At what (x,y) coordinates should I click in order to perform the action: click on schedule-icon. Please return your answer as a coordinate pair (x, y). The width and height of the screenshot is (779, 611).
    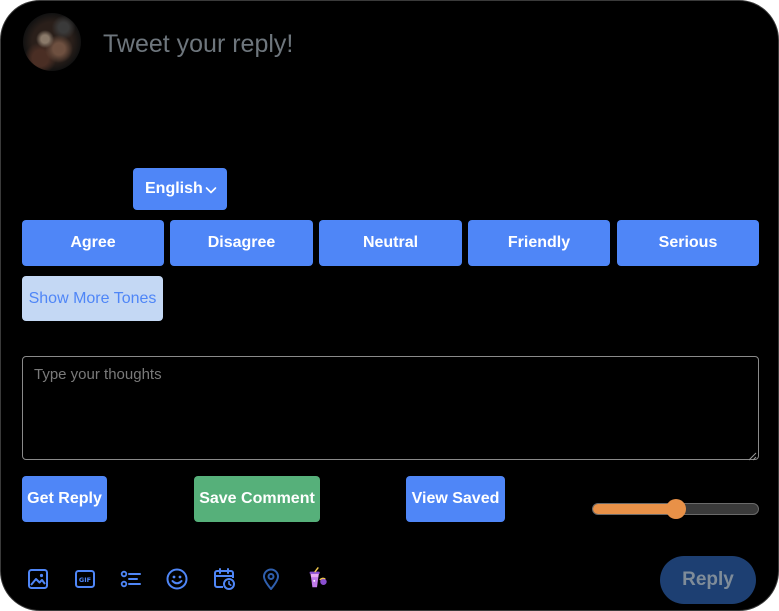
    Looking at the image, I should click on (224, 579).